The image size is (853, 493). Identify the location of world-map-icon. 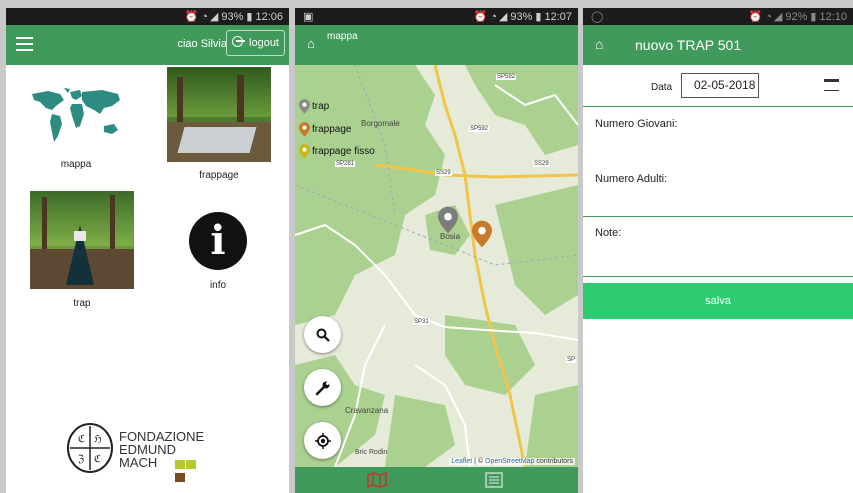
(76, 115).